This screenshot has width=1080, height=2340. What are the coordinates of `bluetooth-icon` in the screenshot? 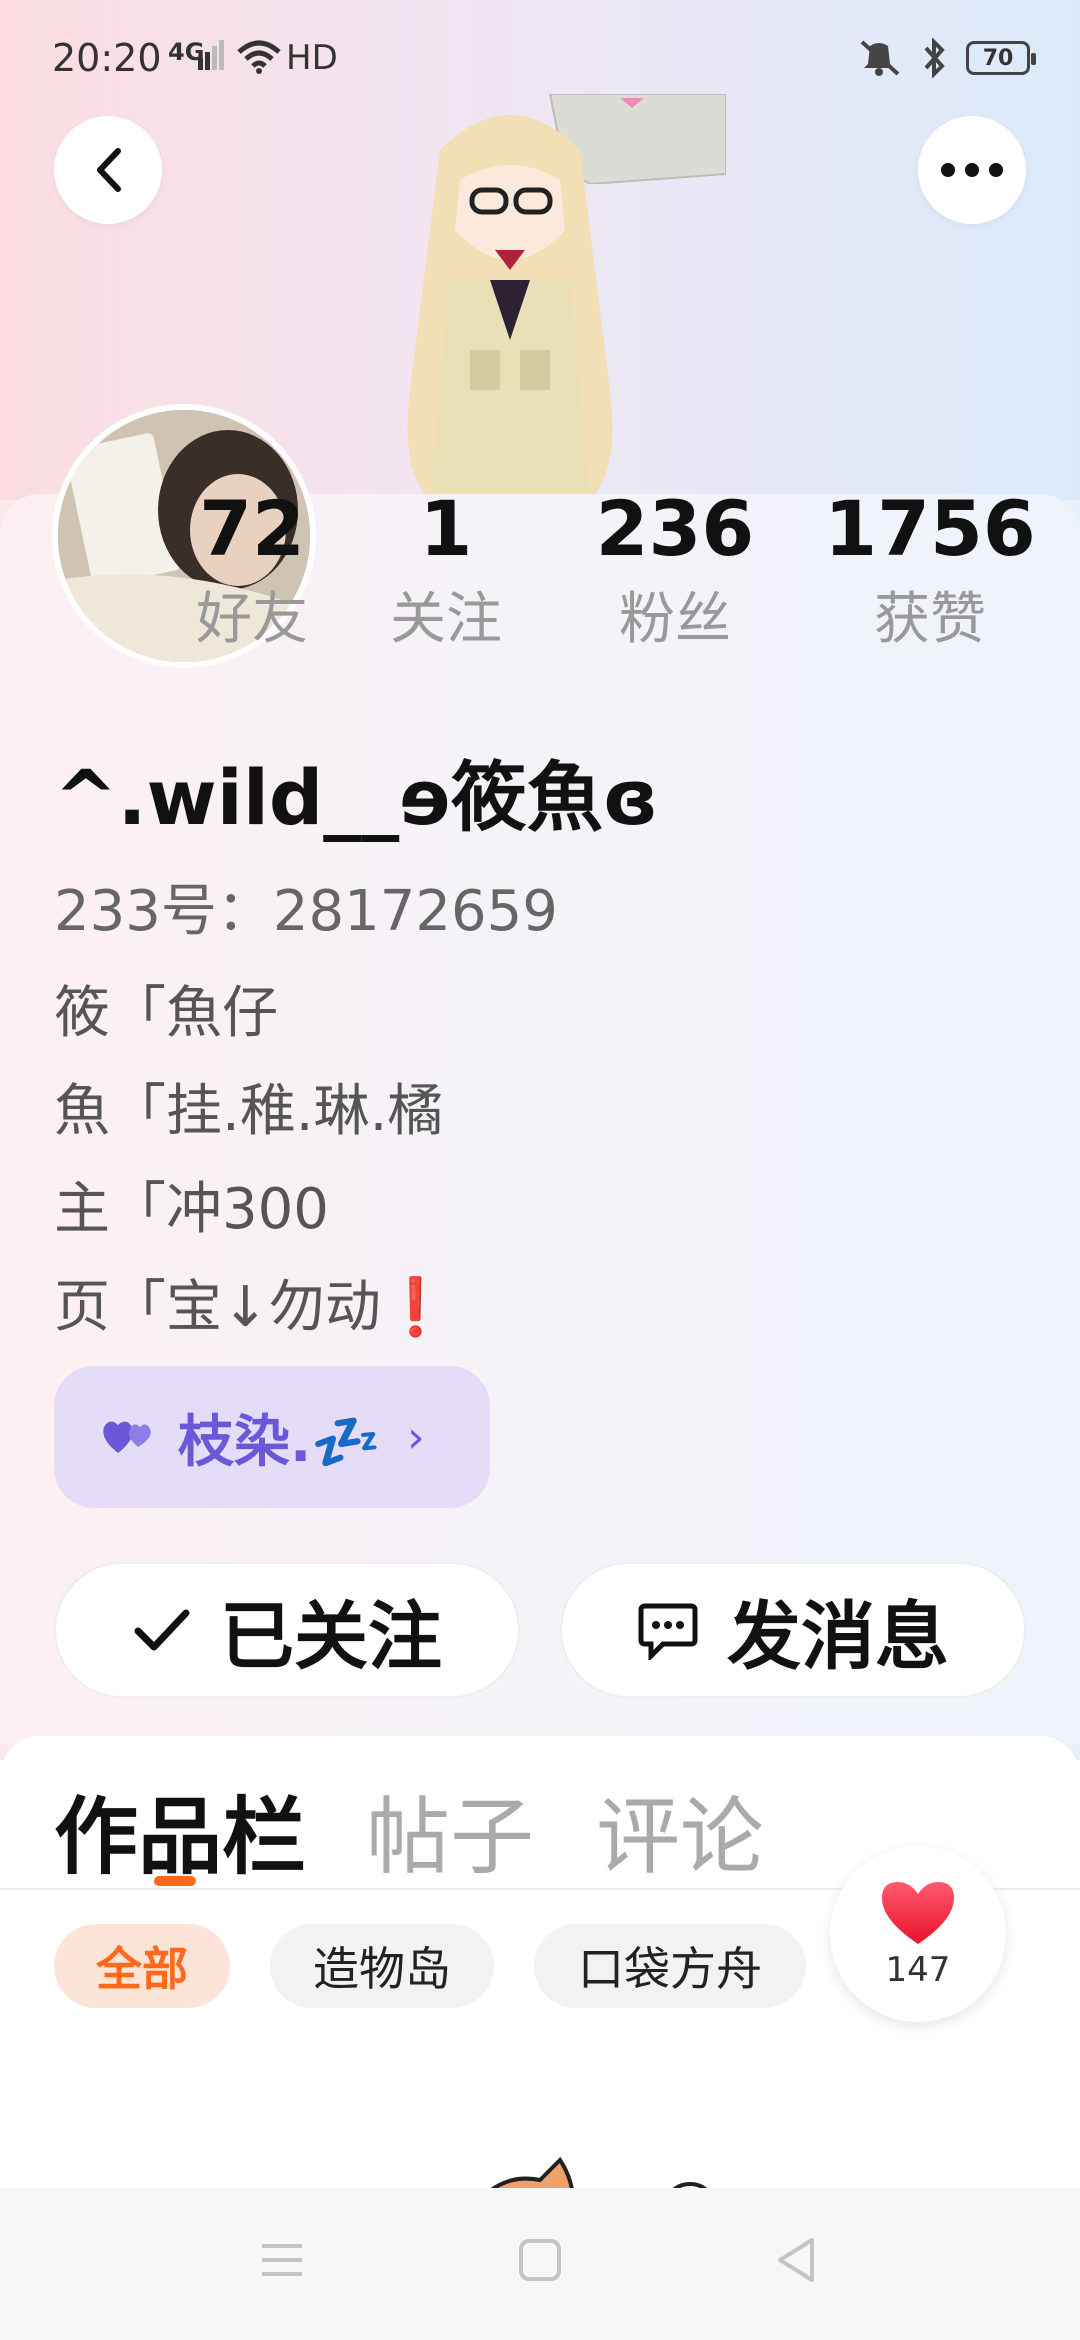 It's located at (934, 58).